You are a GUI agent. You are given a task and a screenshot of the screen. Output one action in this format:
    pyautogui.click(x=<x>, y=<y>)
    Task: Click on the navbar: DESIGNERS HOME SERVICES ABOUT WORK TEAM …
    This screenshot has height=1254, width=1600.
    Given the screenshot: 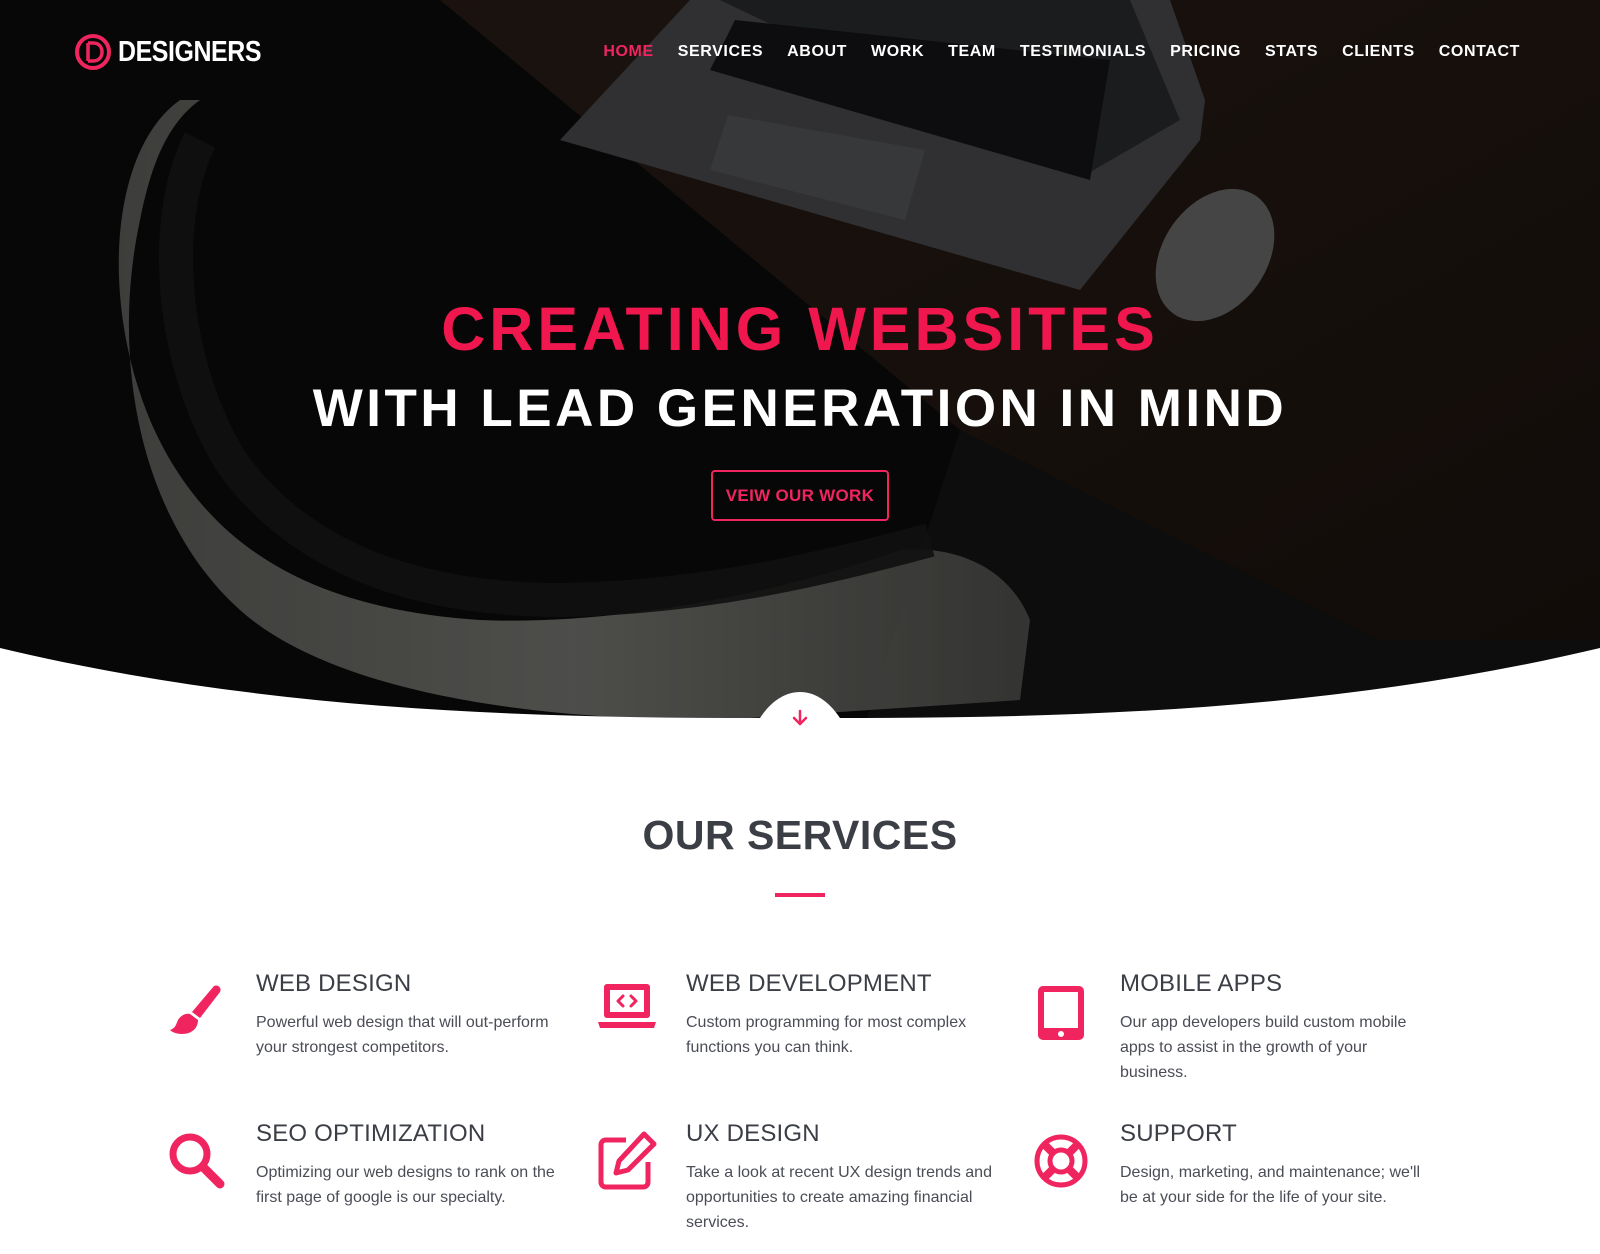 What is the action you would take?
    pyautogui.click(x=800, y=52)
    